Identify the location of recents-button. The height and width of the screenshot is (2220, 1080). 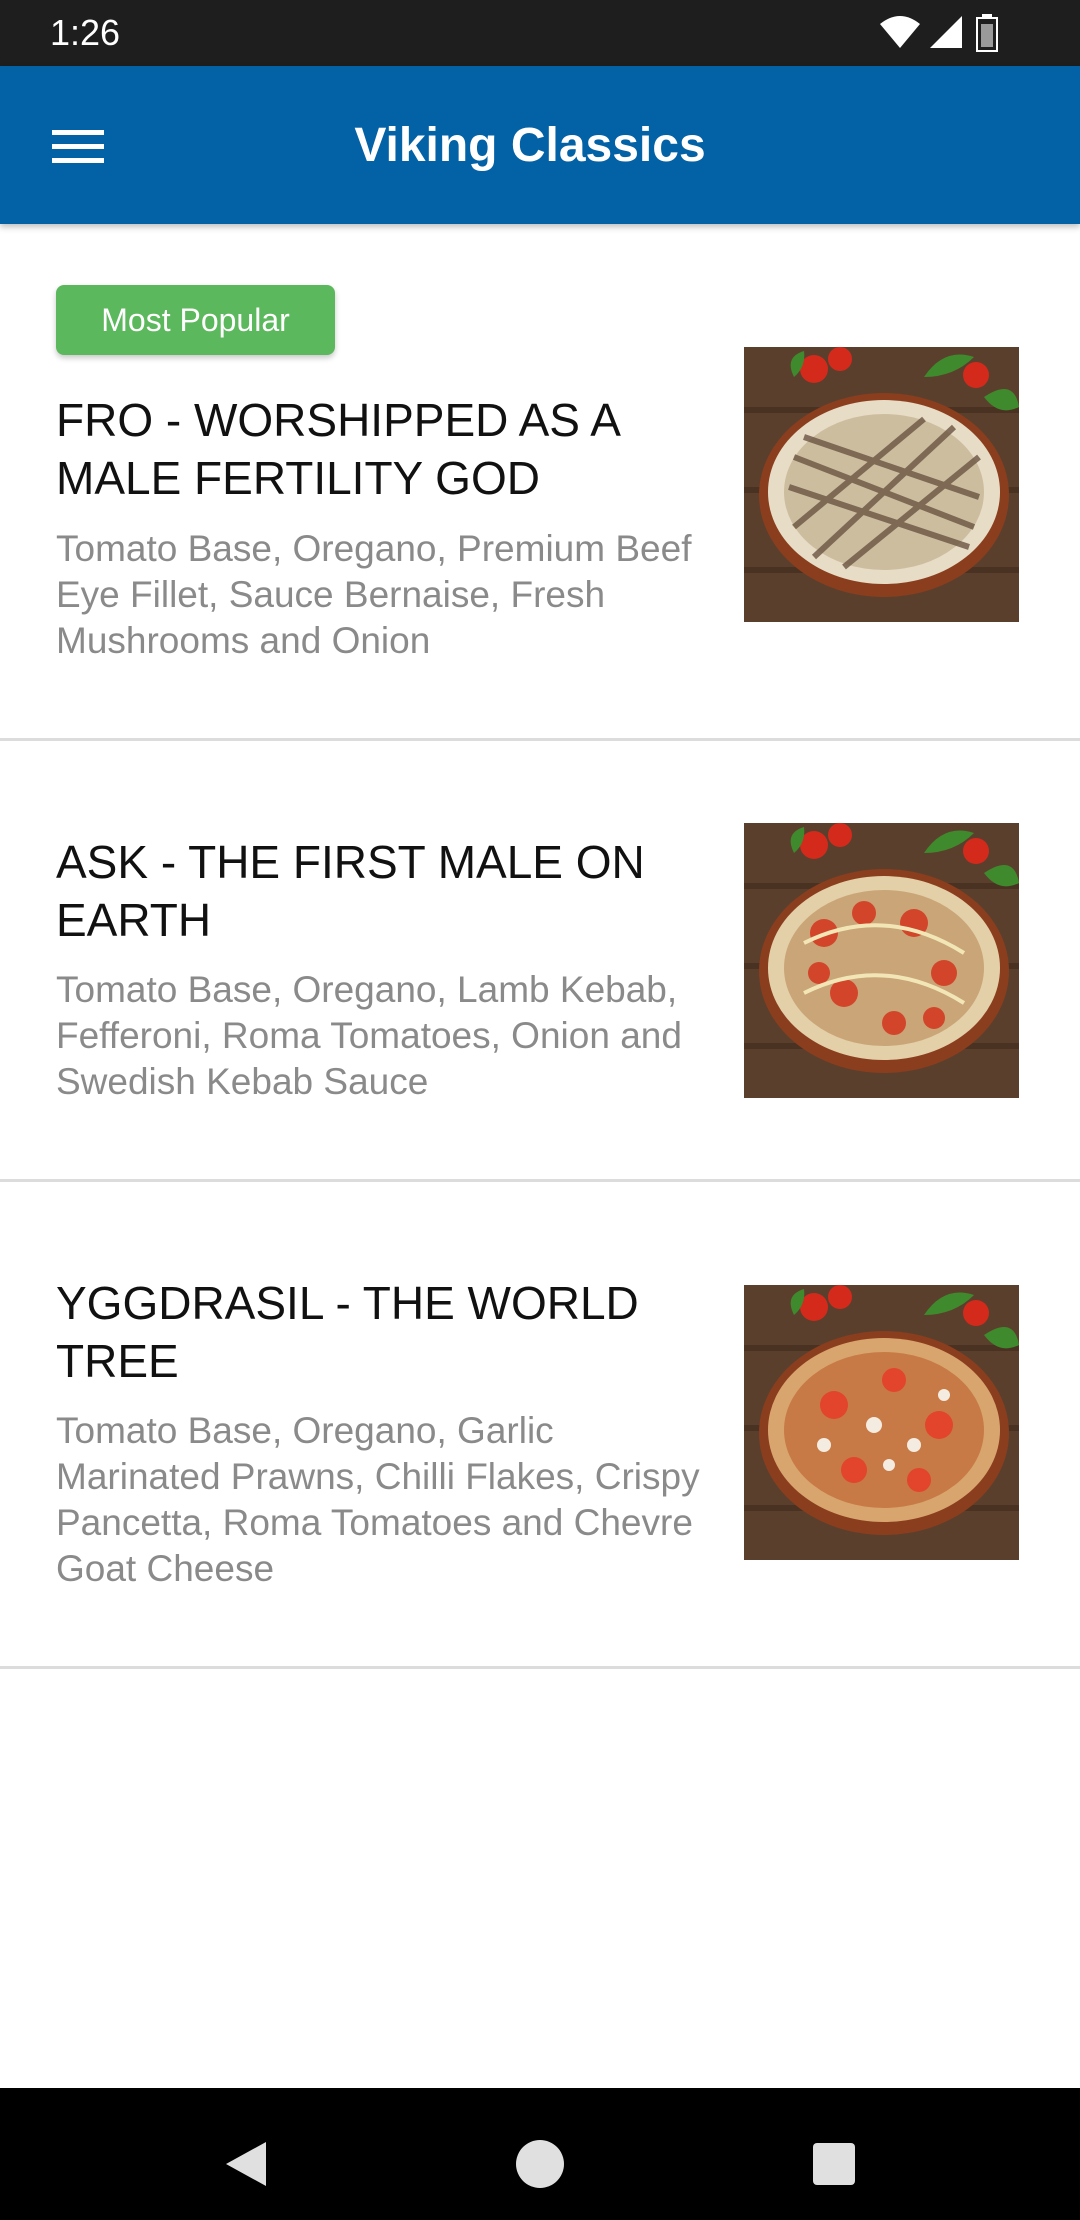
(834, 2164).